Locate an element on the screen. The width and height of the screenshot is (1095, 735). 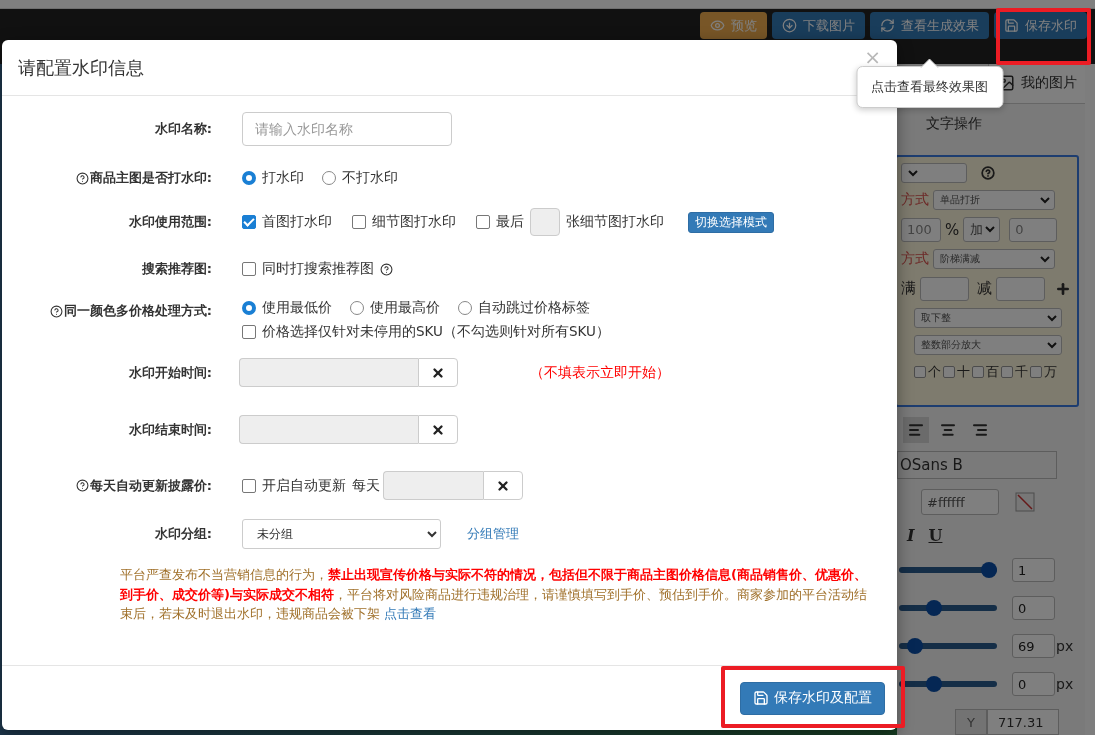
select-field: 单品打折 is located at coordinates (994, 200).